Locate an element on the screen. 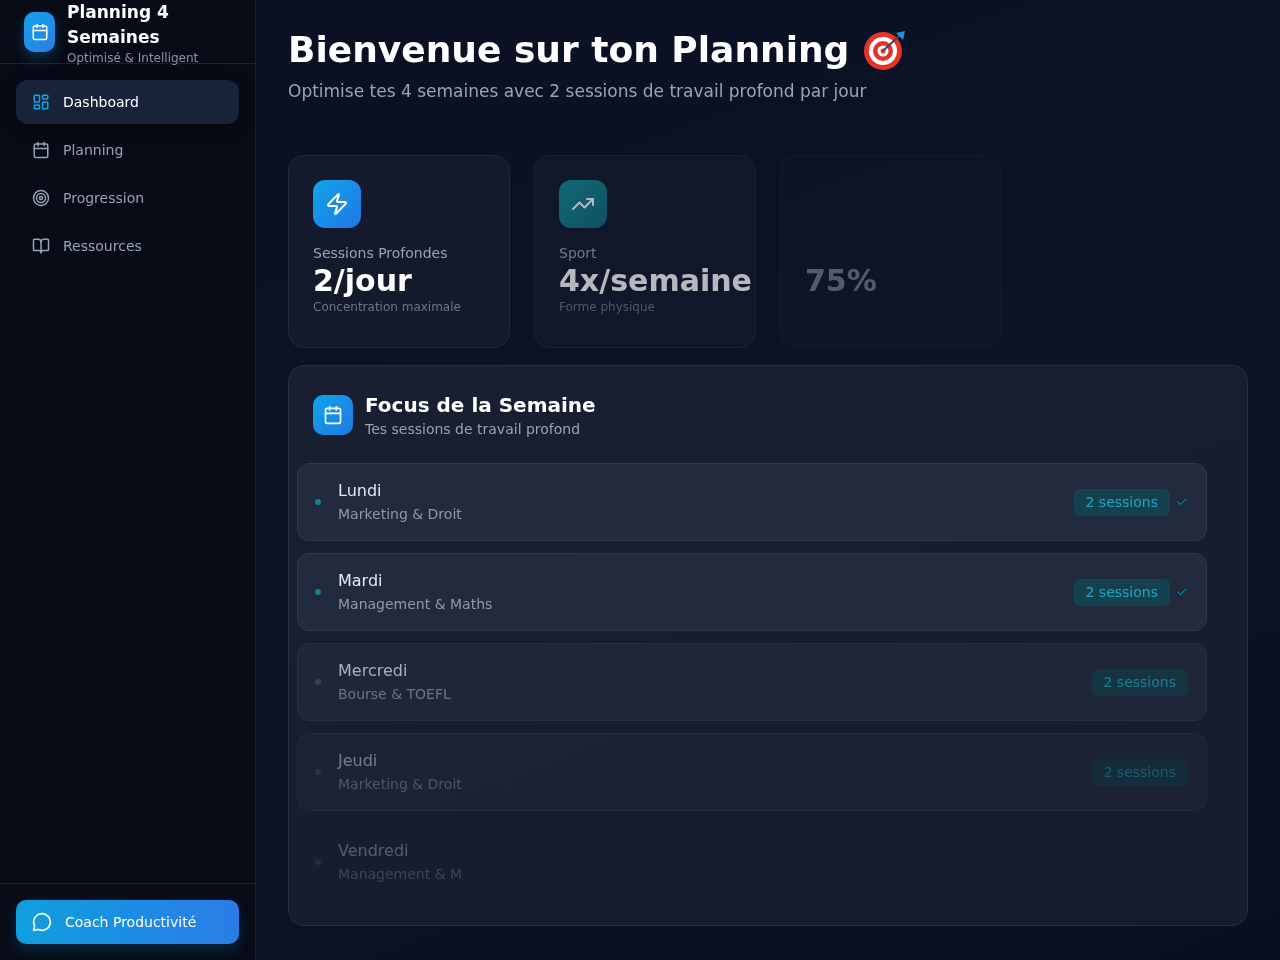 This screenshot has height=960, width=1280. page-subtitle: Optimise tes 4 semaines avec 2 sessions de travail profond par jour is located at coordinates (578, 91).